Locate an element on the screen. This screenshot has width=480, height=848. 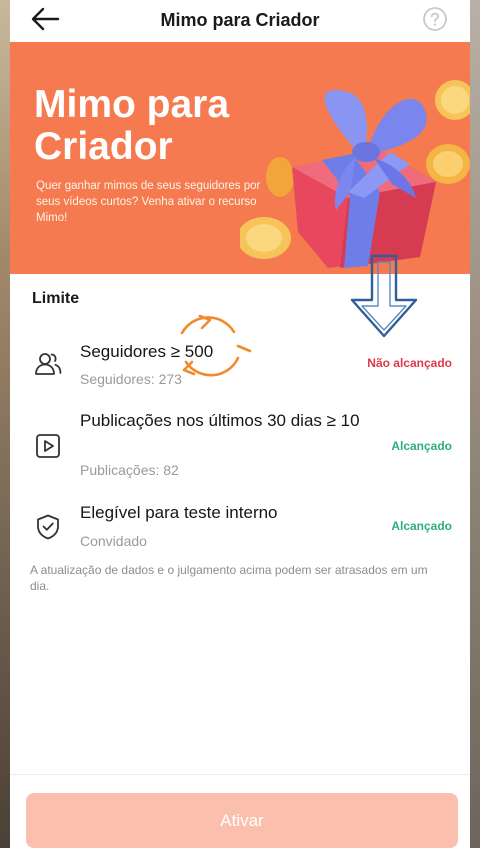
banner-title-line2: Criador is located at coordinates (103, 146).